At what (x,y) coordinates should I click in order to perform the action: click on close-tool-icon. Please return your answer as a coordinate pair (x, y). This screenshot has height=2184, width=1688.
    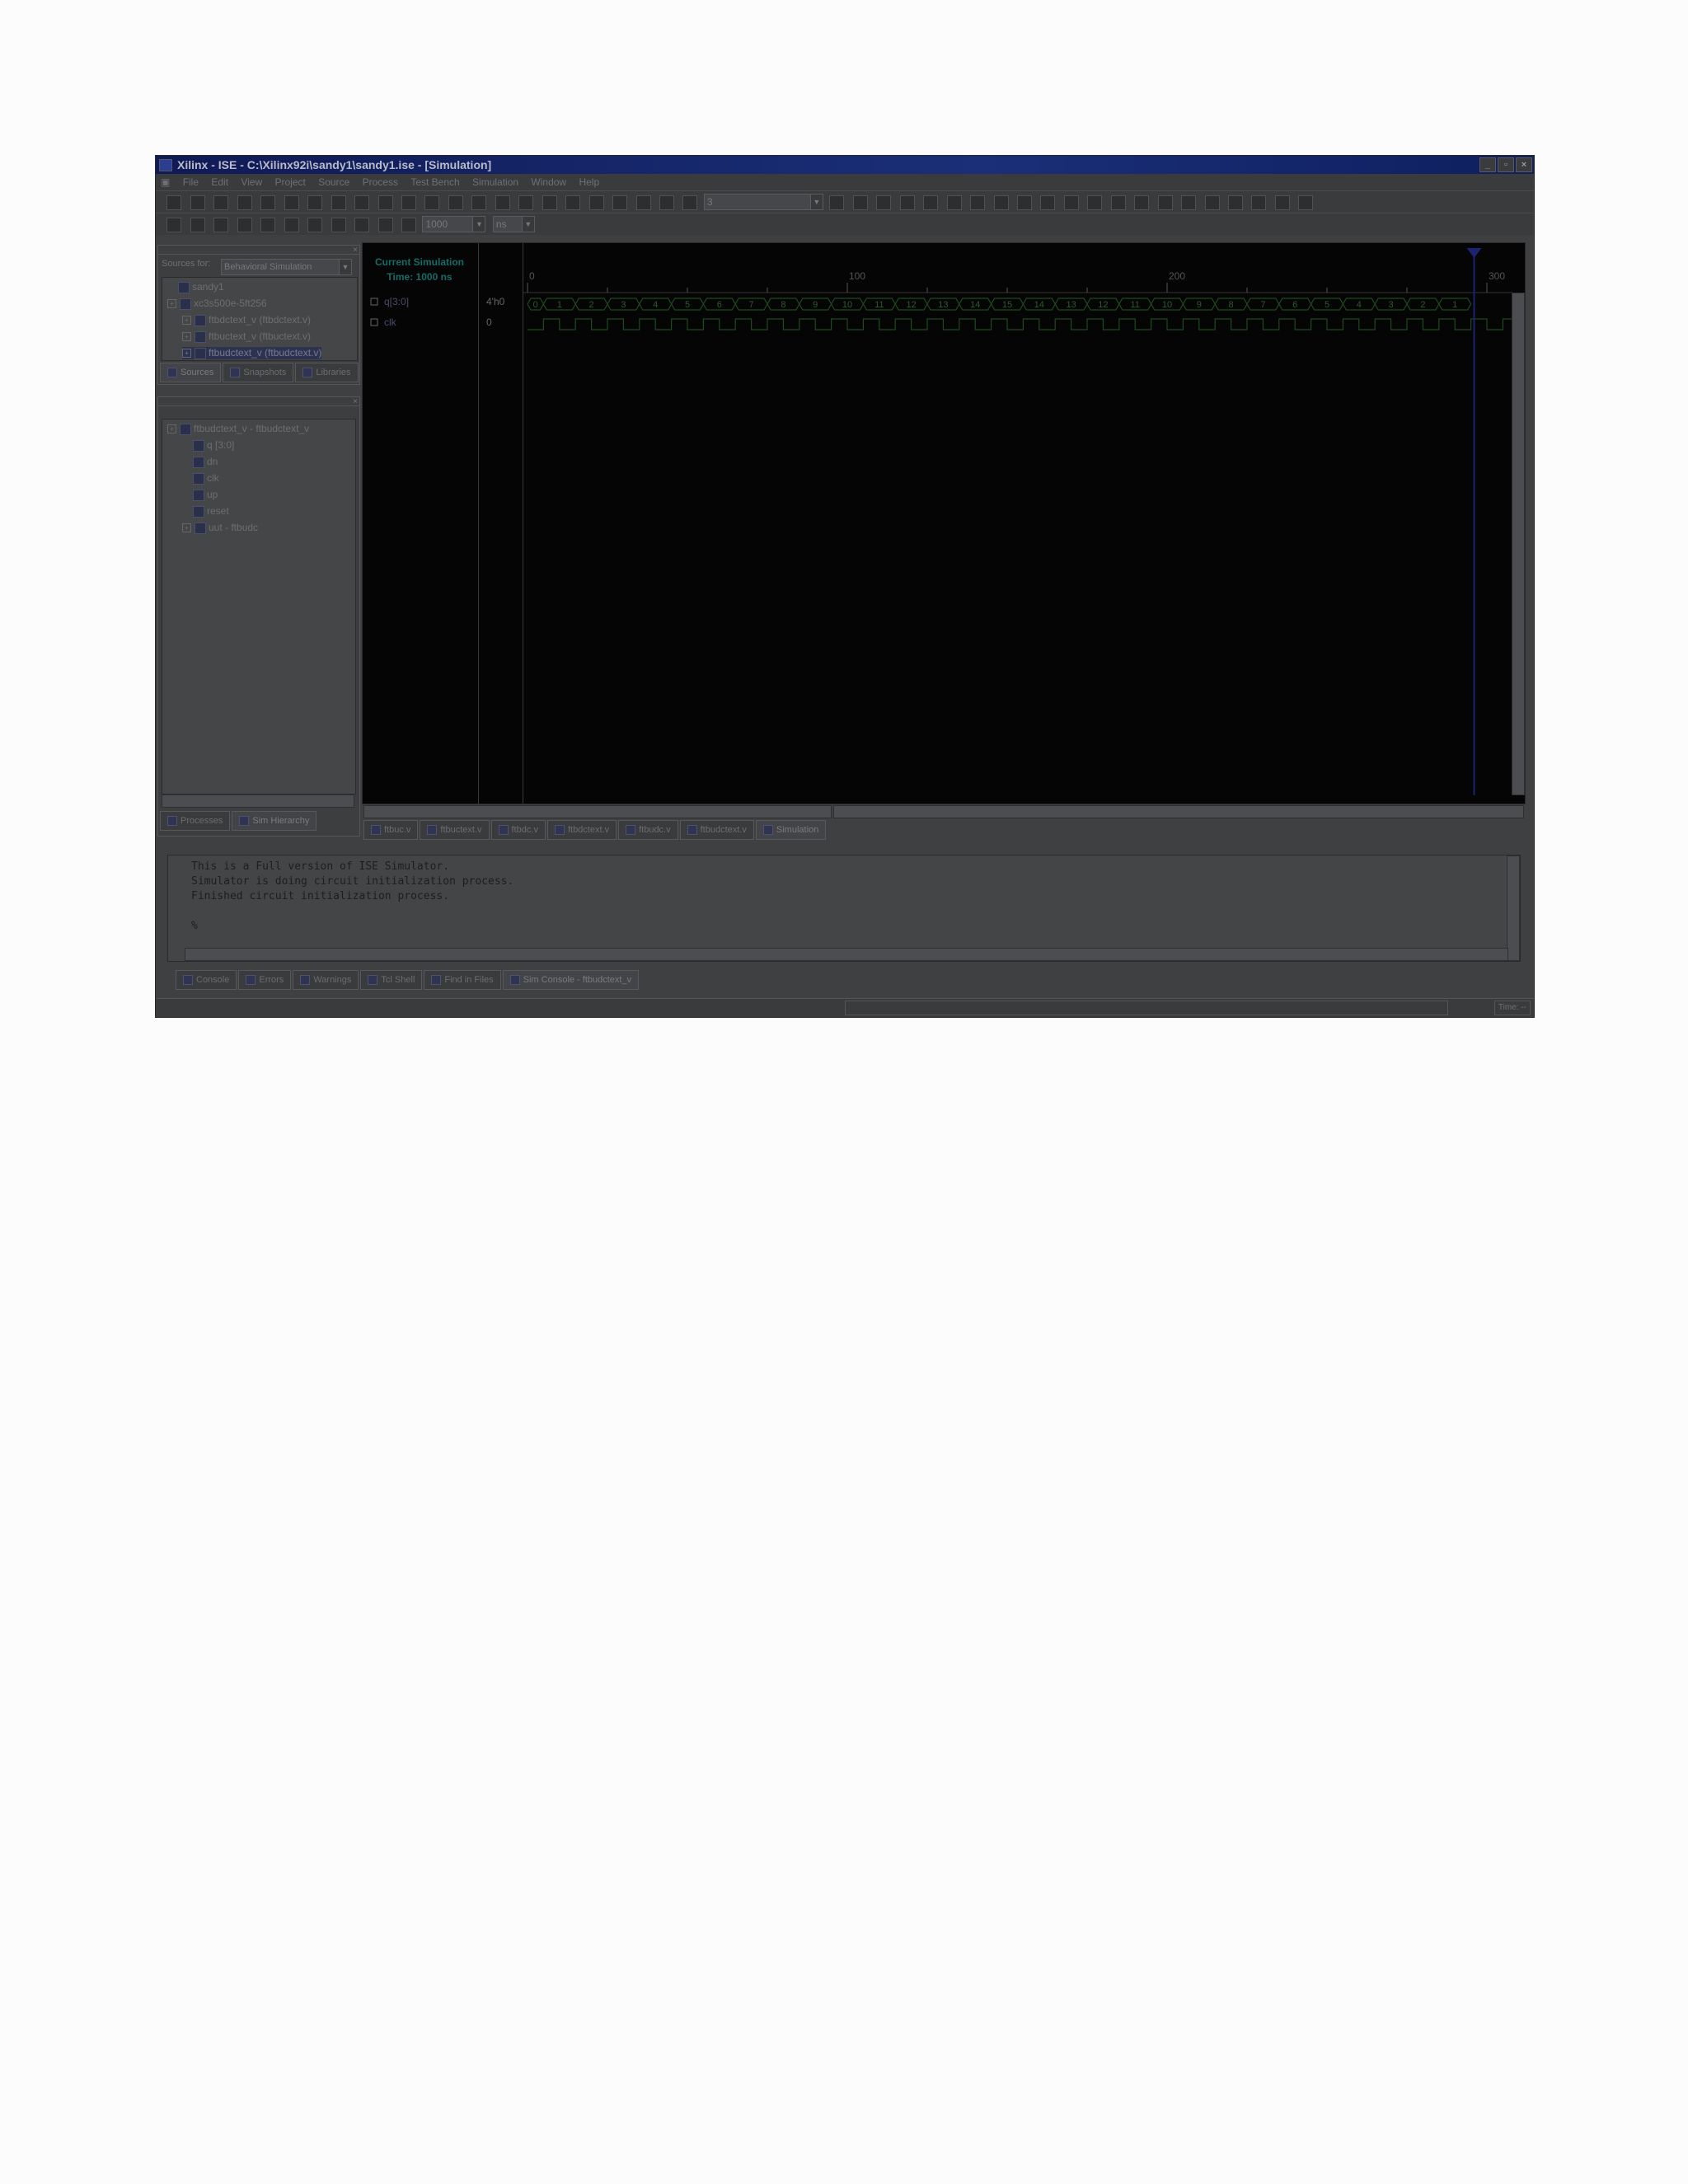
    Looking at the image, I should click on (1306, 202).